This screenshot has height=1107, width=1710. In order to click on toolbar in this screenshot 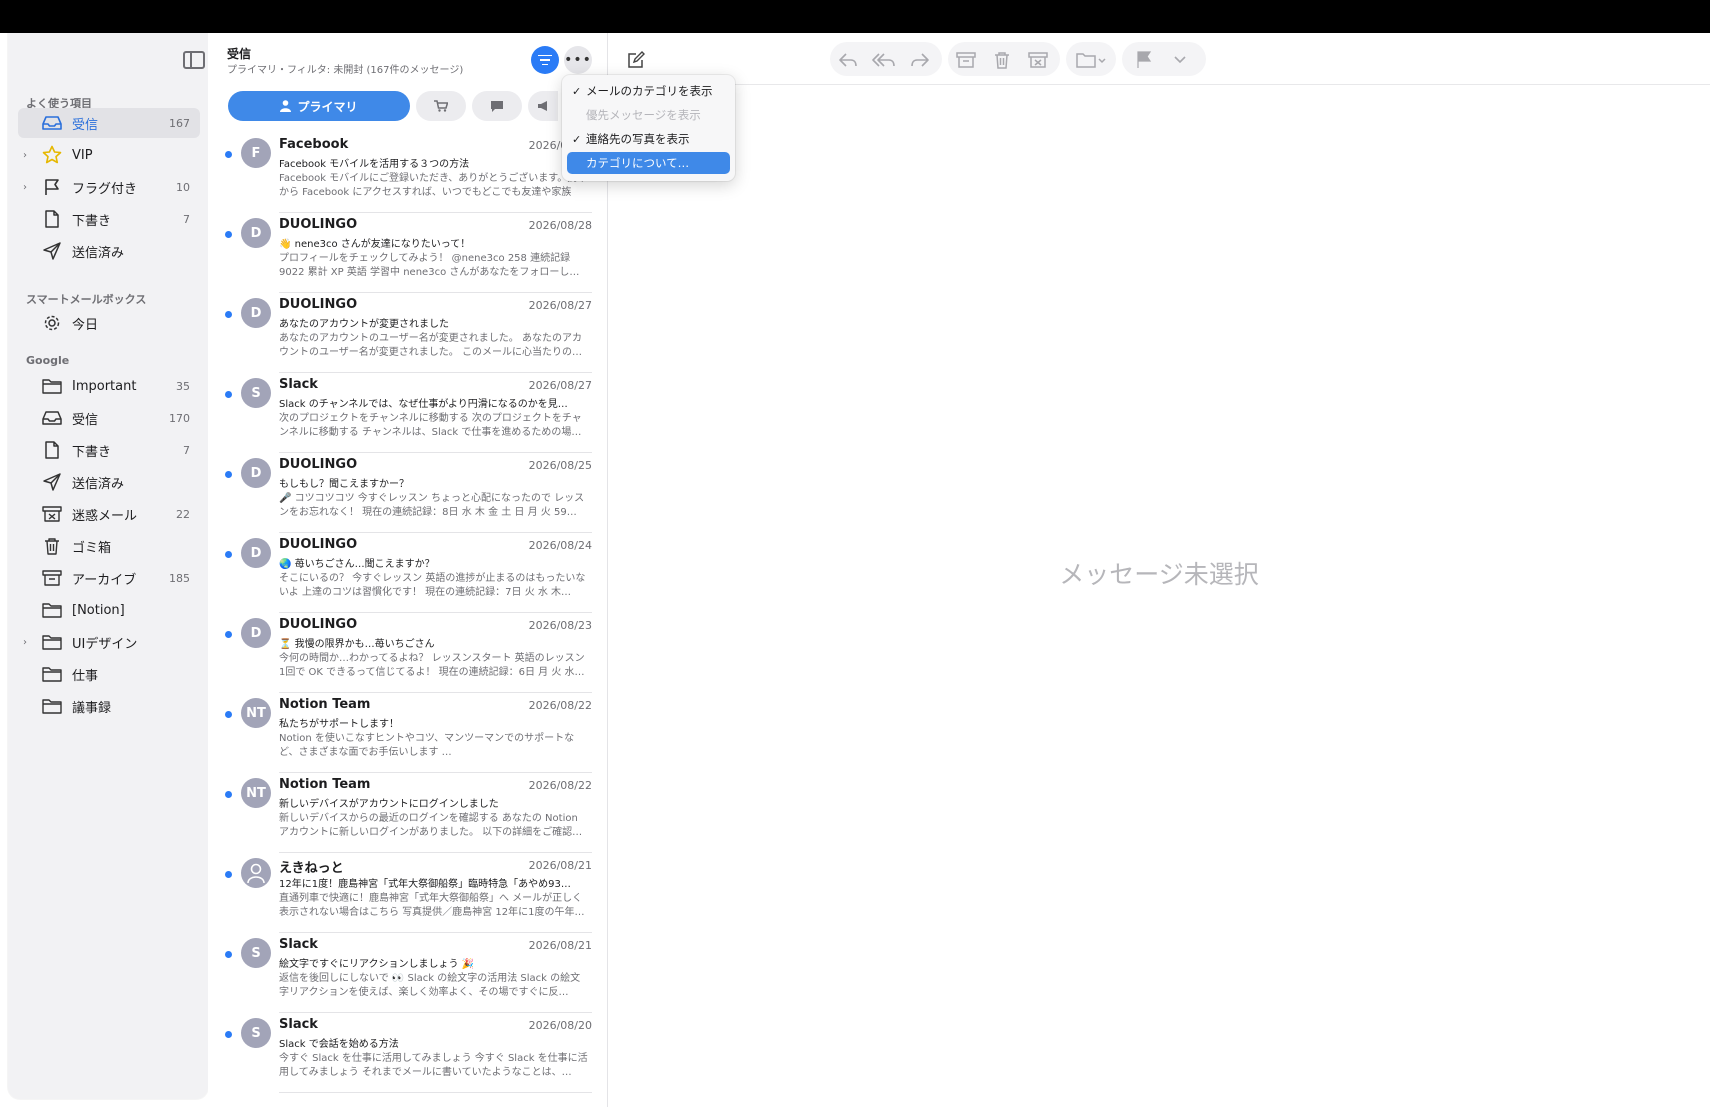, I will do `click(1159, 59)`.